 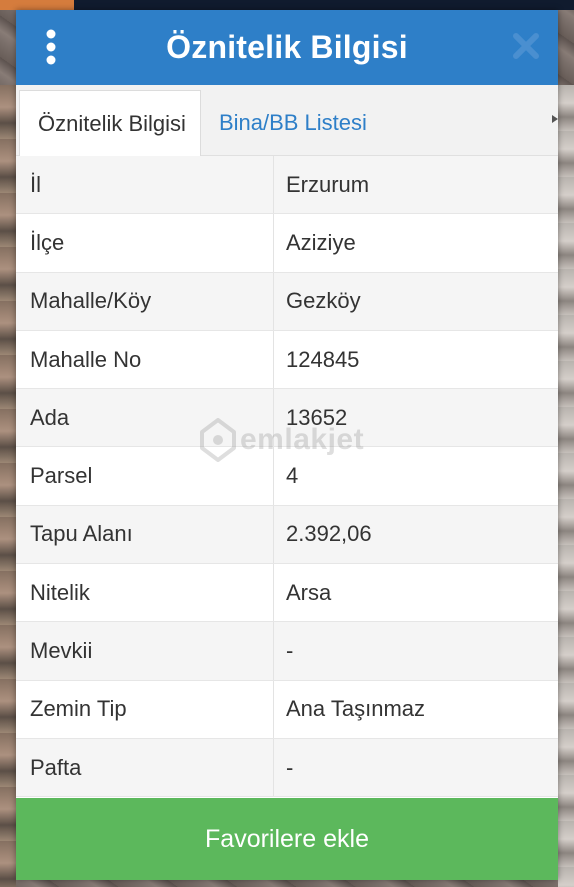 I want to click on map-top-corner, so click(x=37, y=5).